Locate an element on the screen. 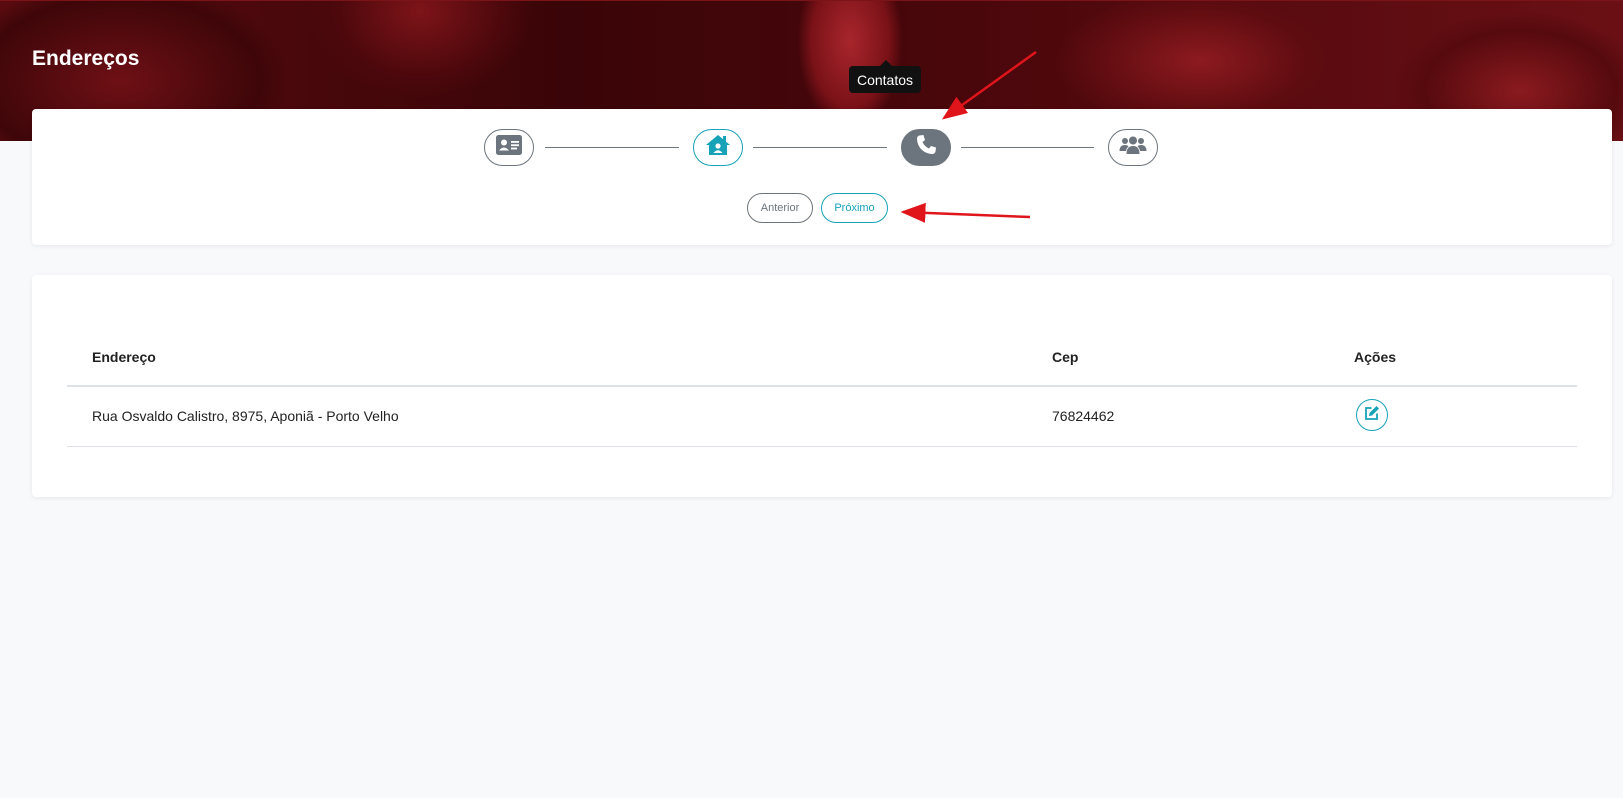 This screenshot has width=1623, height=798. step-address is located at coordinates (718, 147).